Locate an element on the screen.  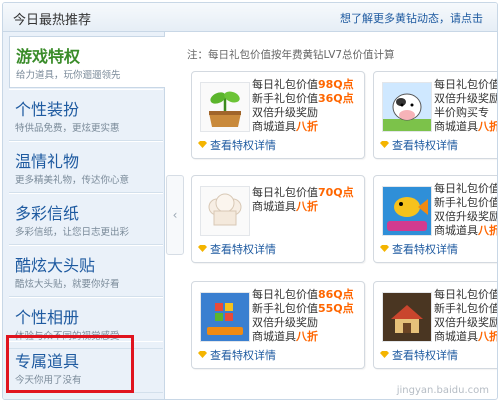
sidebar-item-label: 个性装扮 is located at coordinates (47, 109).